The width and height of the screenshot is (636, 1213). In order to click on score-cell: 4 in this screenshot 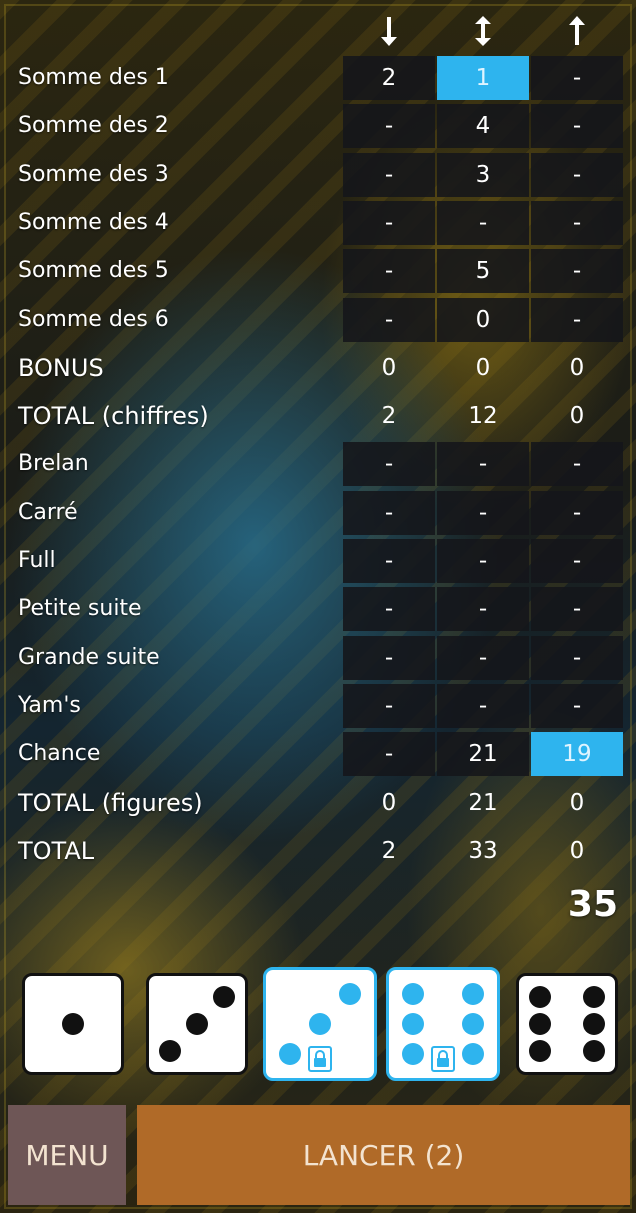, I will do `click(483, 126)`.